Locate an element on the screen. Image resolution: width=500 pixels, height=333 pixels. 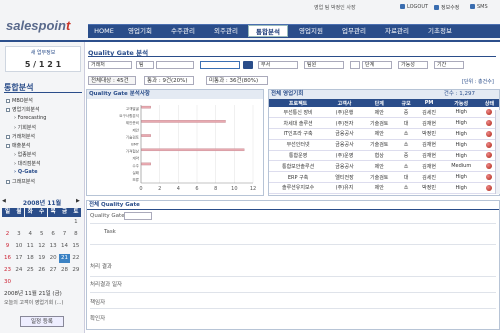
tree-item-sales: 매출분석 is located at coordinates (18, 145).